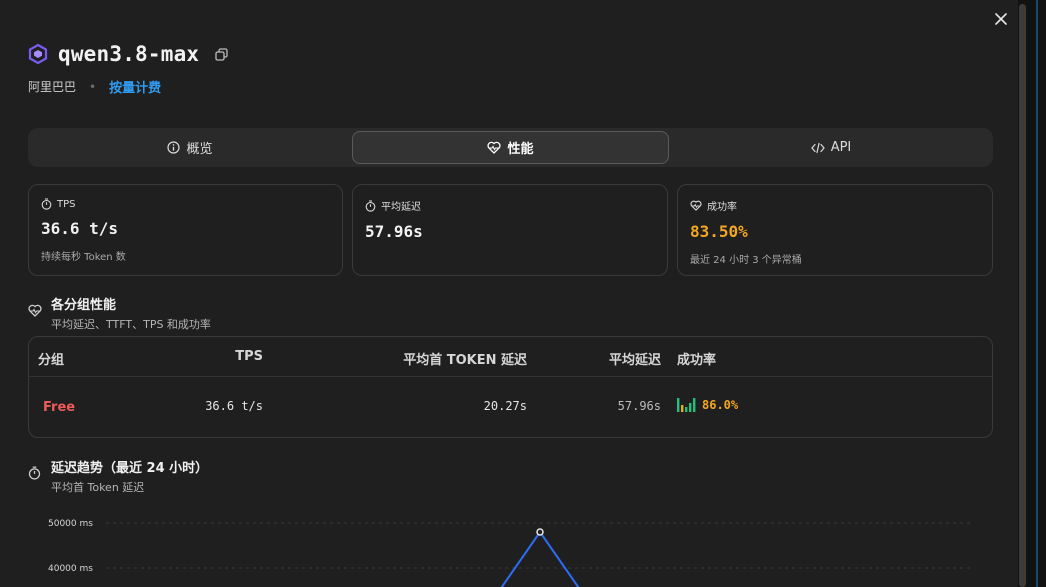  Describe the element at coordinates (746, 260) in the screenshot. I see `success-card-desc: 最近 24 小时 3 个异常桶` at that location.